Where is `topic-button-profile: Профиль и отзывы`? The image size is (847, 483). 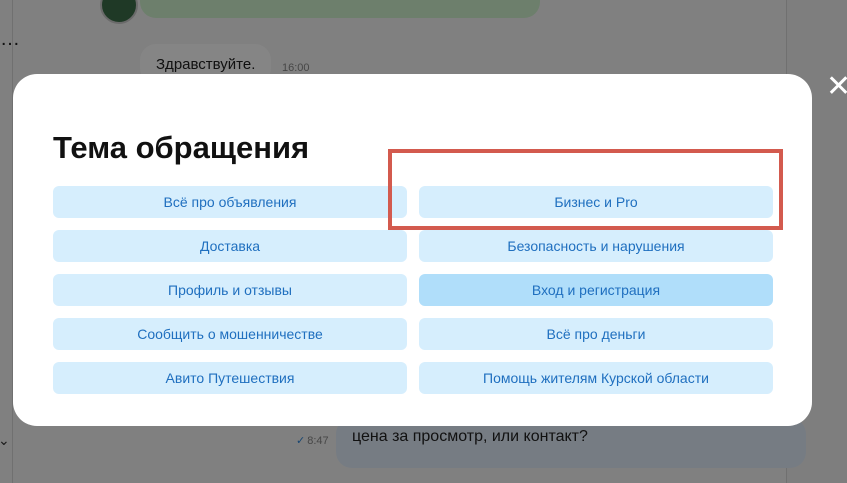
topic-button-profile: Профиль и отзывы is located at coordinates (230, 290).